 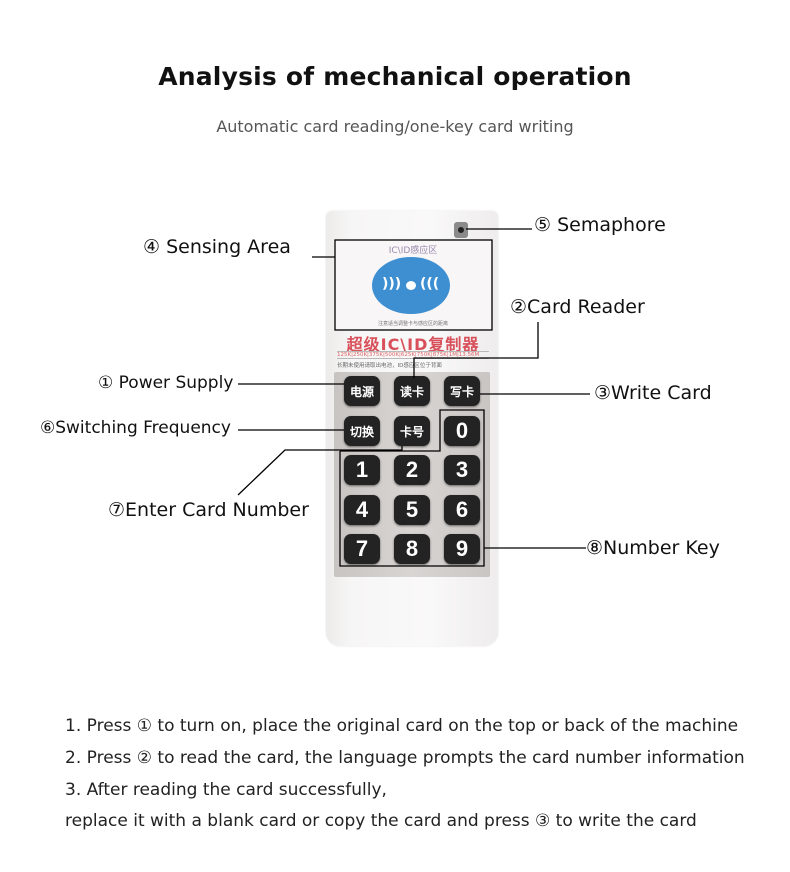 I want to click on callout-write-card: ③Write Card, so click(x=653, y=393).